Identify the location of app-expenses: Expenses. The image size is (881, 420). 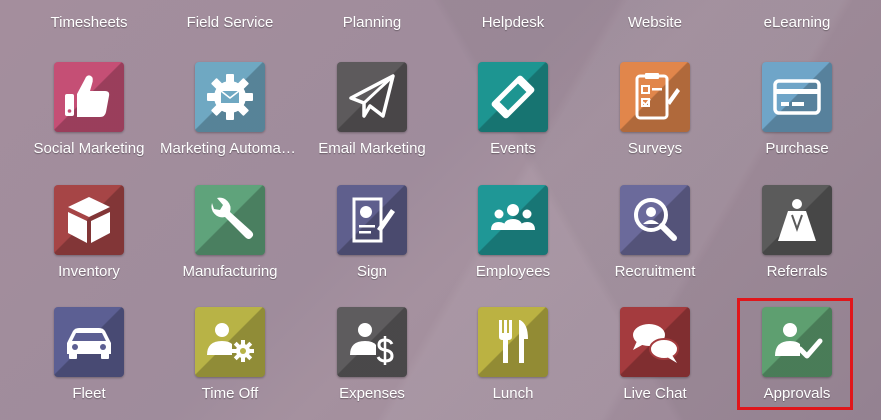
(372, 362).